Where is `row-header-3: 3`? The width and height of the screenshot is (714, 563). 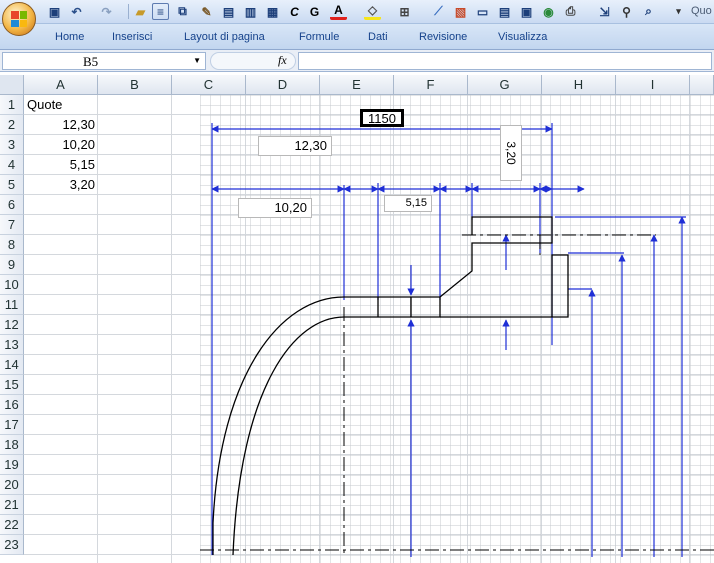
row-header-3: 3 is located at coordinates (12, 145).